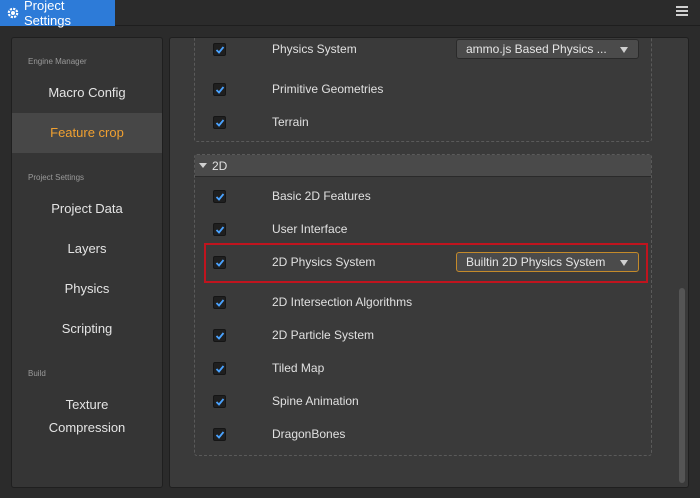  What do you see at coordinates (87, 328) in the screenshot?
I see `sidebar-item-scripting: Scripting` at bounding box center [87, 328].